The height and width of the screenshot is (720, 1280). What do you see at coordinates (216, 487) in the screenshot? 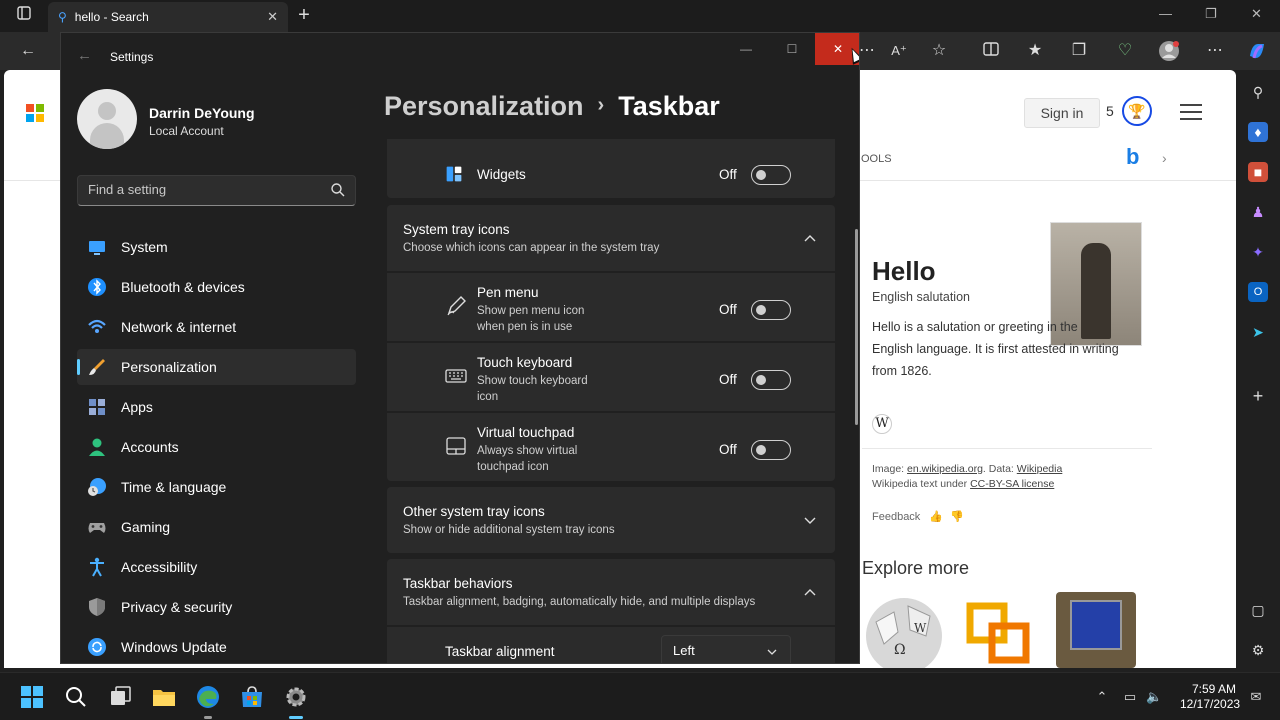
I see `sidebar-item-time-language: Time & language` at bounding box center [216, 487].